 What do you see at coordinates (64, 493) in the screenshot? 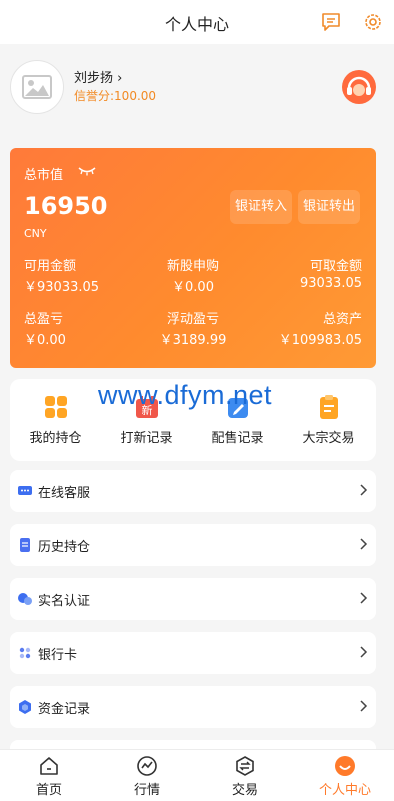
I see `menu-item-label: 在线客服` at bounding box center [64, 493].